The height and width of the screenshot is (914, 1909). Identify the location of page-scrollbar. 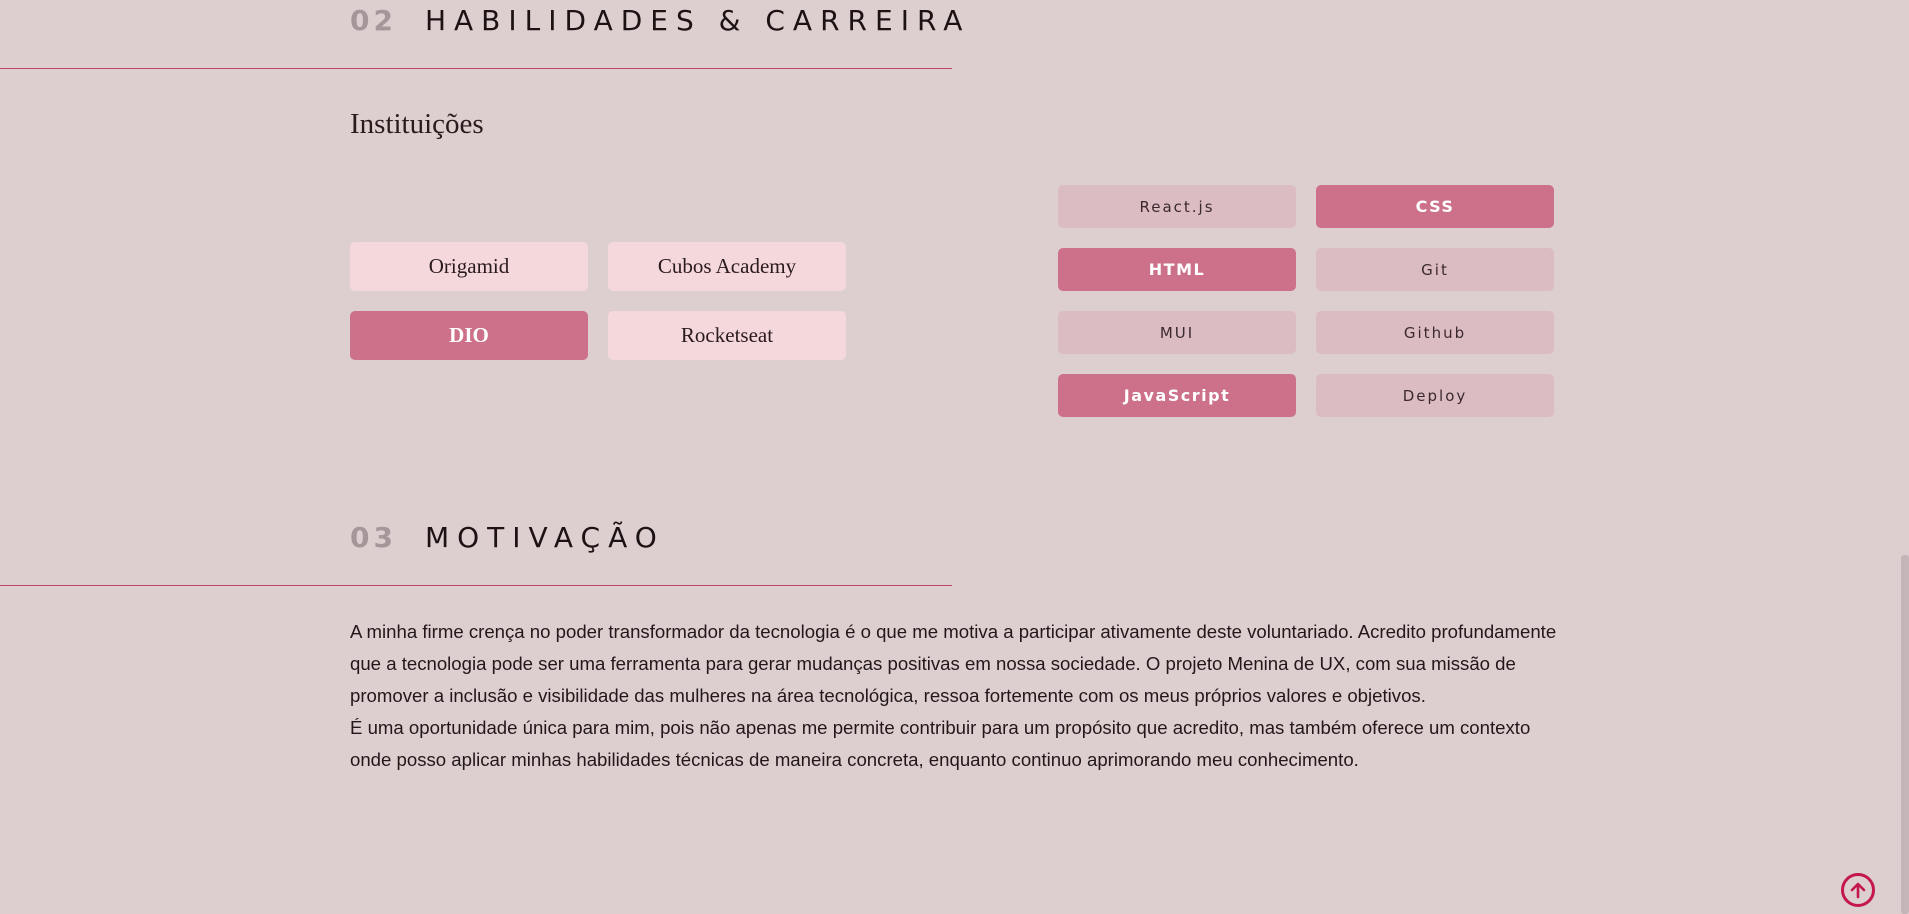
(1905, 457).